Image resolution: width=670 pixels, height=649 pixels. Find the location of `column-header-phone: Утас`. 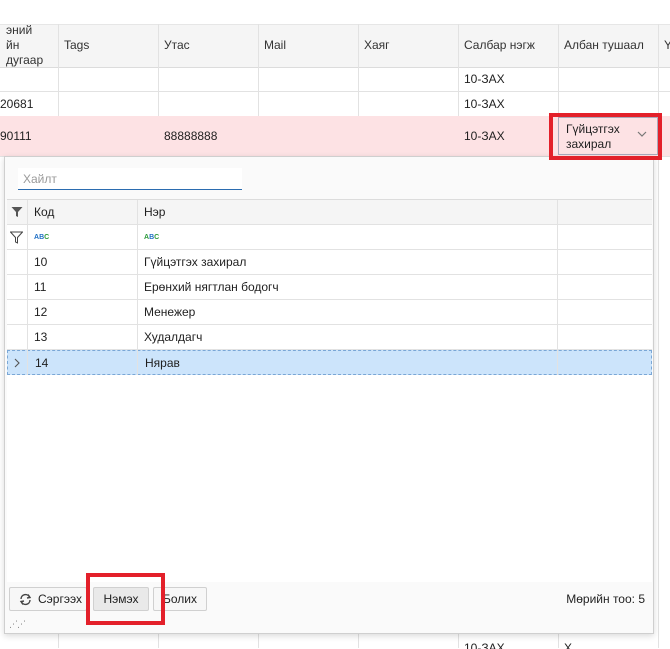

column-header-phone: Утас is located at coordinates (208, 45).